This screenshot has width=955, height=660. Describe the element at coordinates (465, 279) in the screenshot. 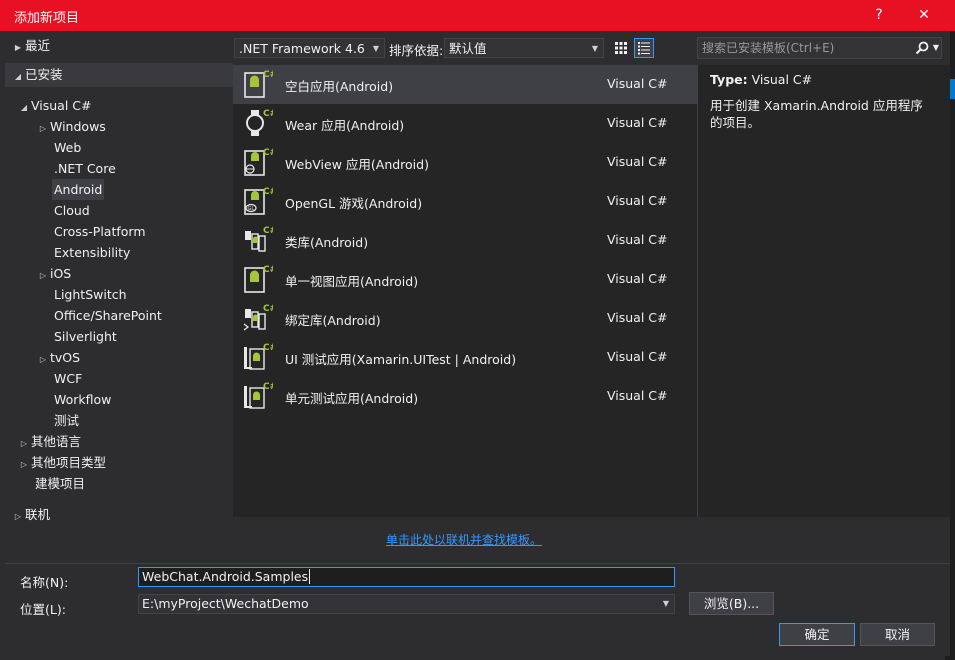

I see `template-row: C# 单一视图应用(Android) Visual C#` at that location.